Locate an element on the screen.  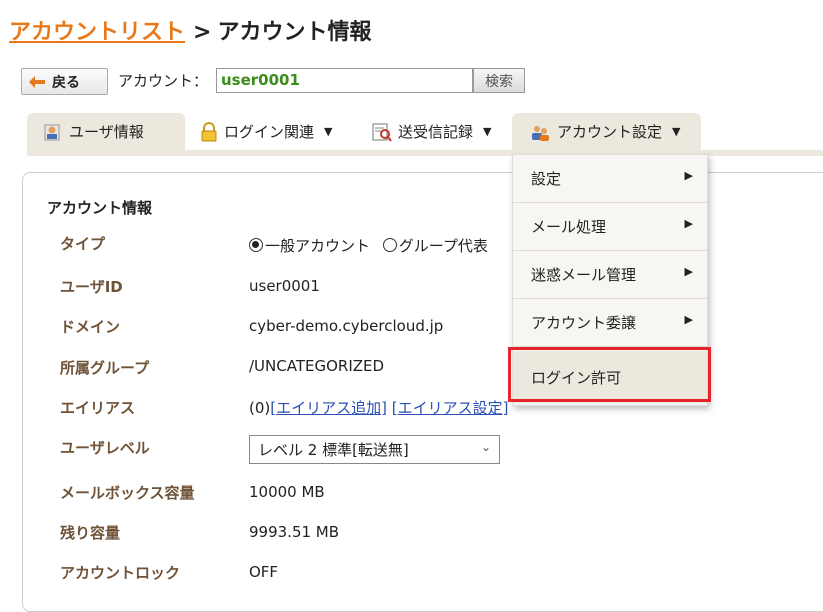
tab-account-settings-label: アカウント設定 is located at coordinates (610, 132).